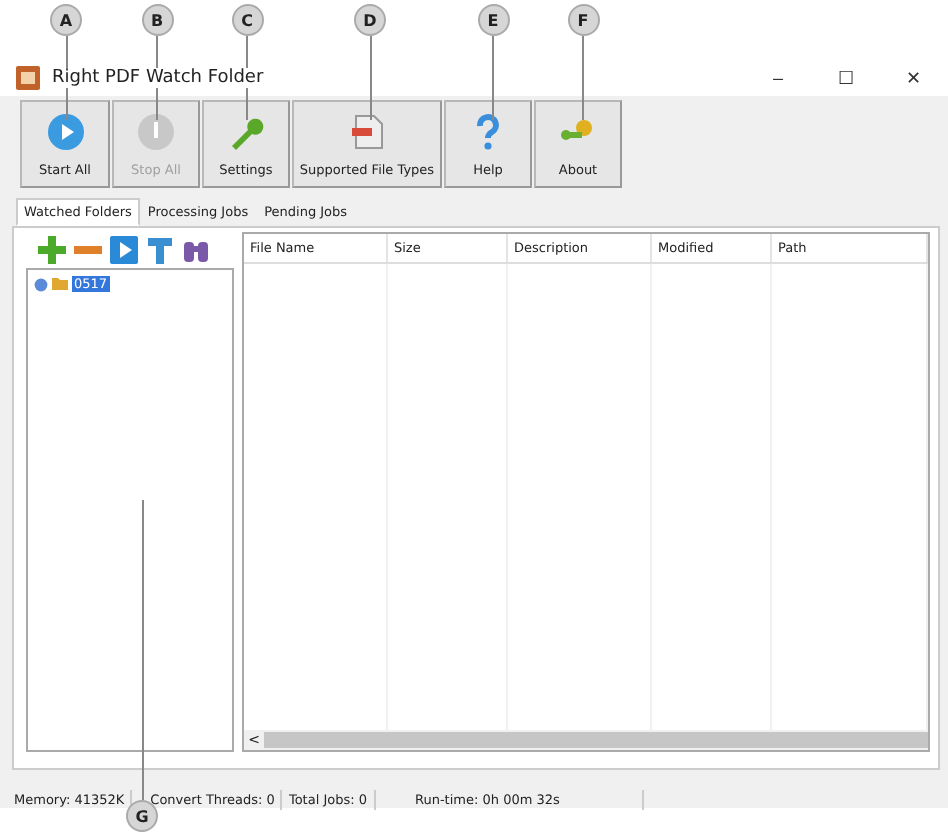  Describe the element at coordinates (52, 250) in the screenshot. I see `add-icon` at that location.